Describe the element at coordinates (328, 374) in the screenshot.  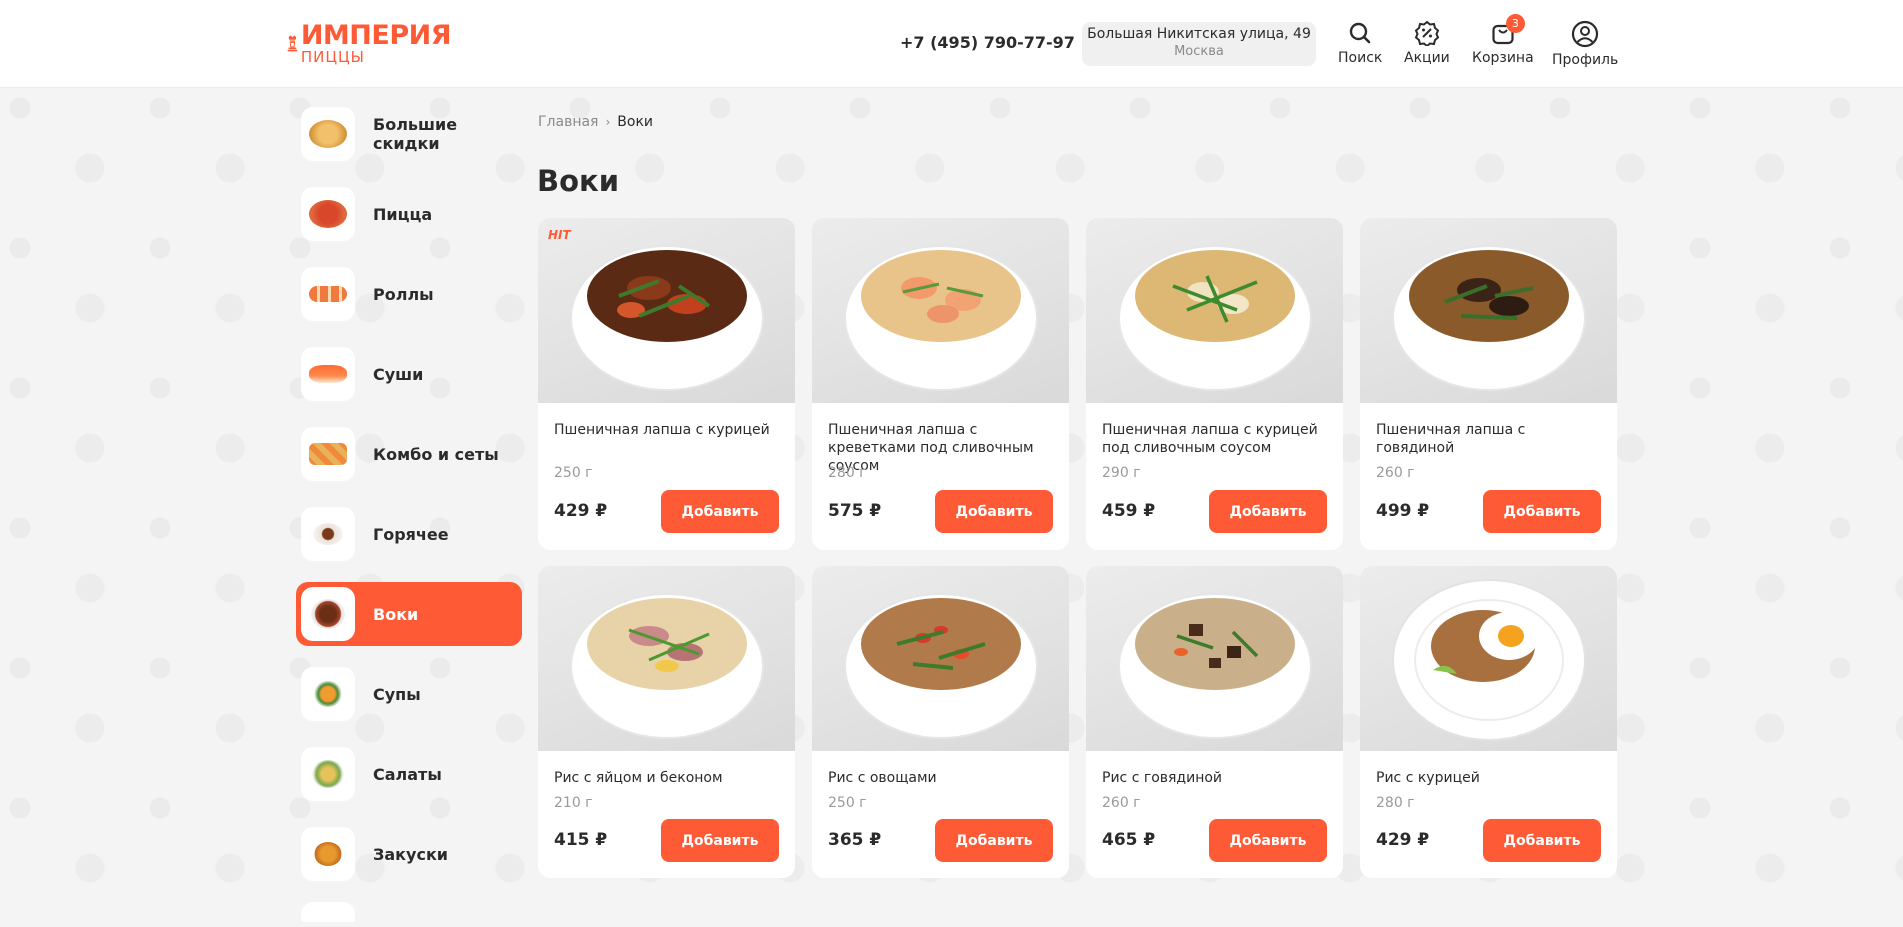
I see `sushi-thumb-icon` at that location.